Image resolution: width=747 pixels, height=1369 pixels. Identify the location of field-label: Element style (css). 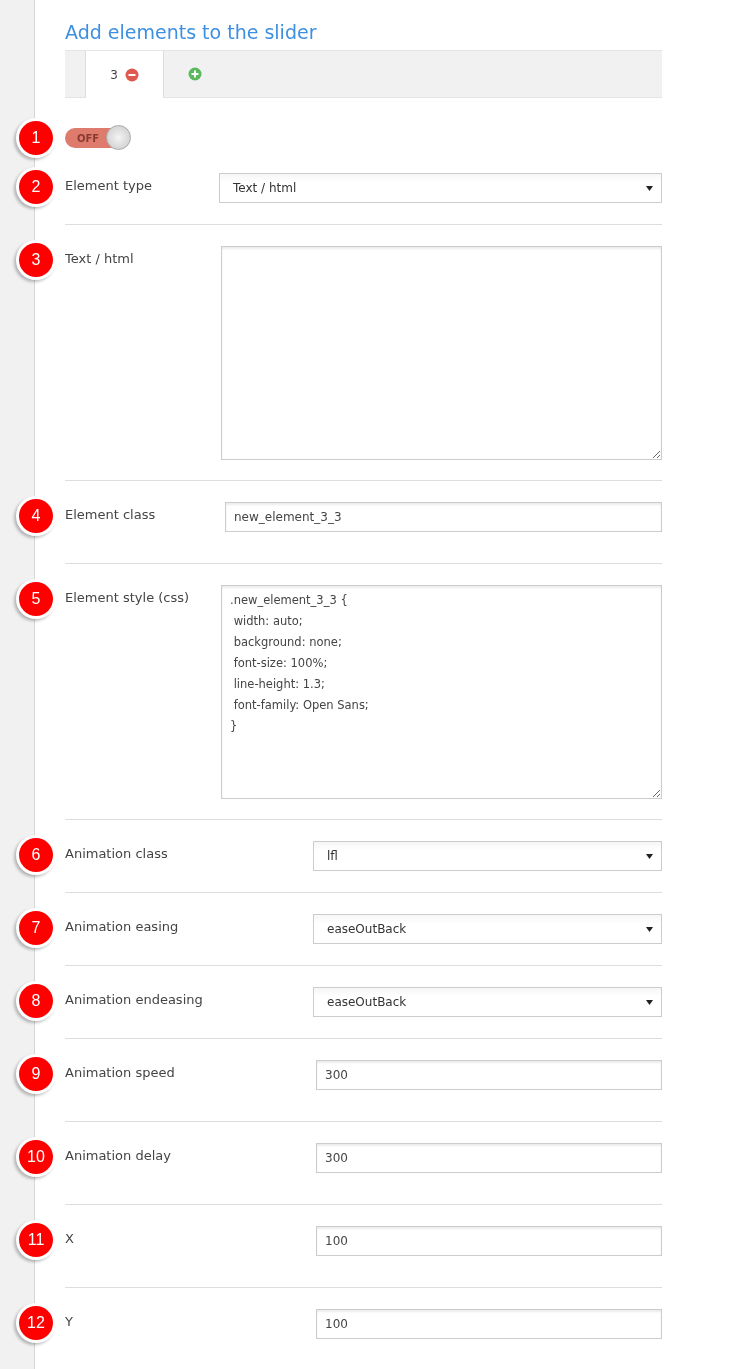
(128, 597).